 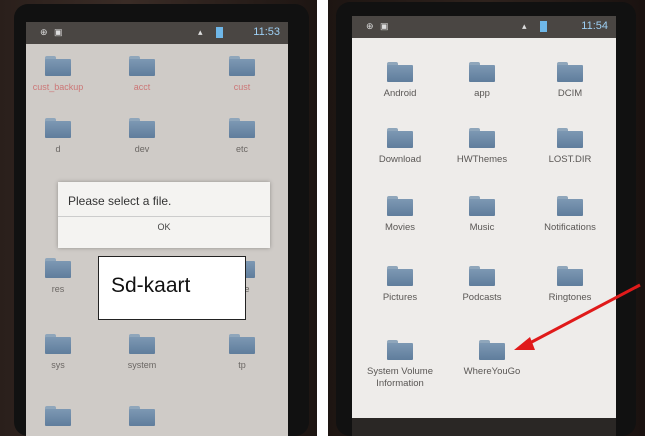 I want to click on arrow-icon, so click(x=577, y=316).